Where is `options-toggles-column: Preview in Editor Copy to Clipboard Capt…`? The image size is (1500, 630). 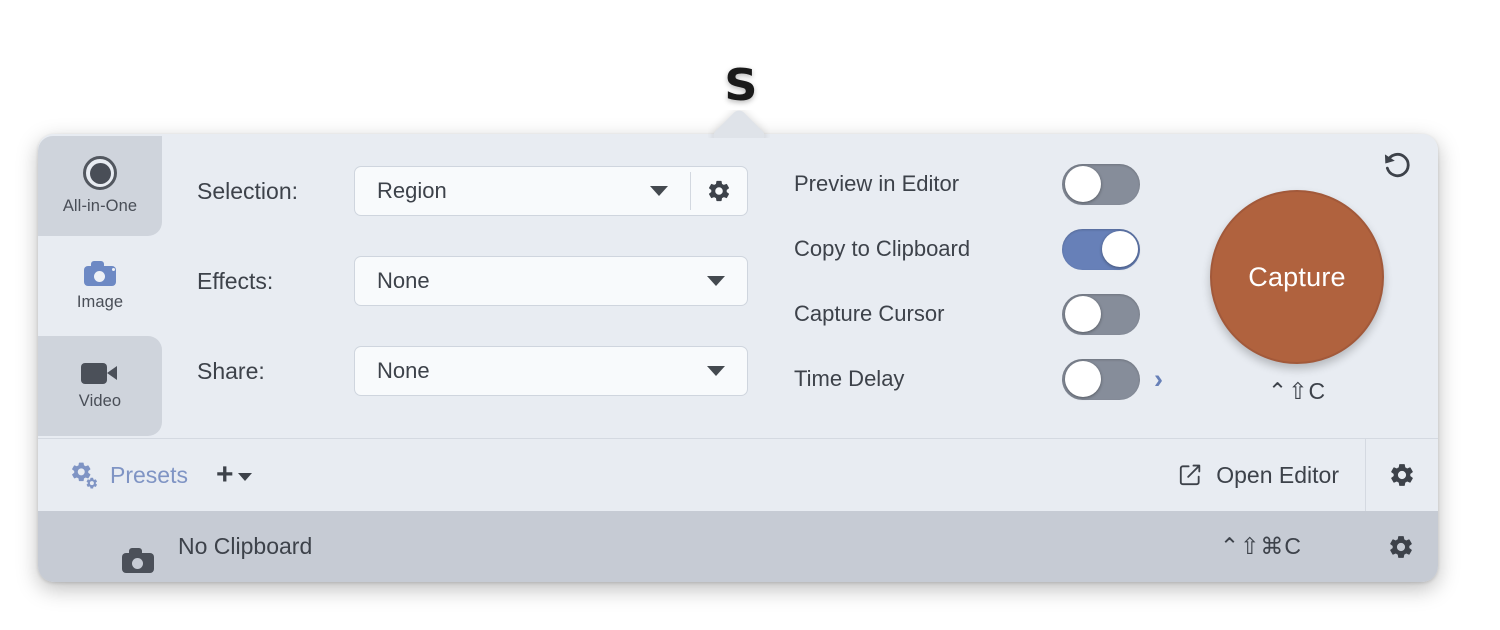
options-toggles-column: Preview in Editor Copy to Clipboard Capt… is located at coordinates (989, 286).